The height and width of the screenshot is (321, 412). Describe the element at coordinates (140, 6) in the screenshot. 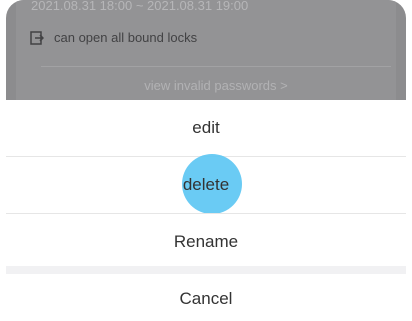

I see `validity-time-range: 2021.08.31 18:00 ~ 2021.08.31 19:00` at that location.